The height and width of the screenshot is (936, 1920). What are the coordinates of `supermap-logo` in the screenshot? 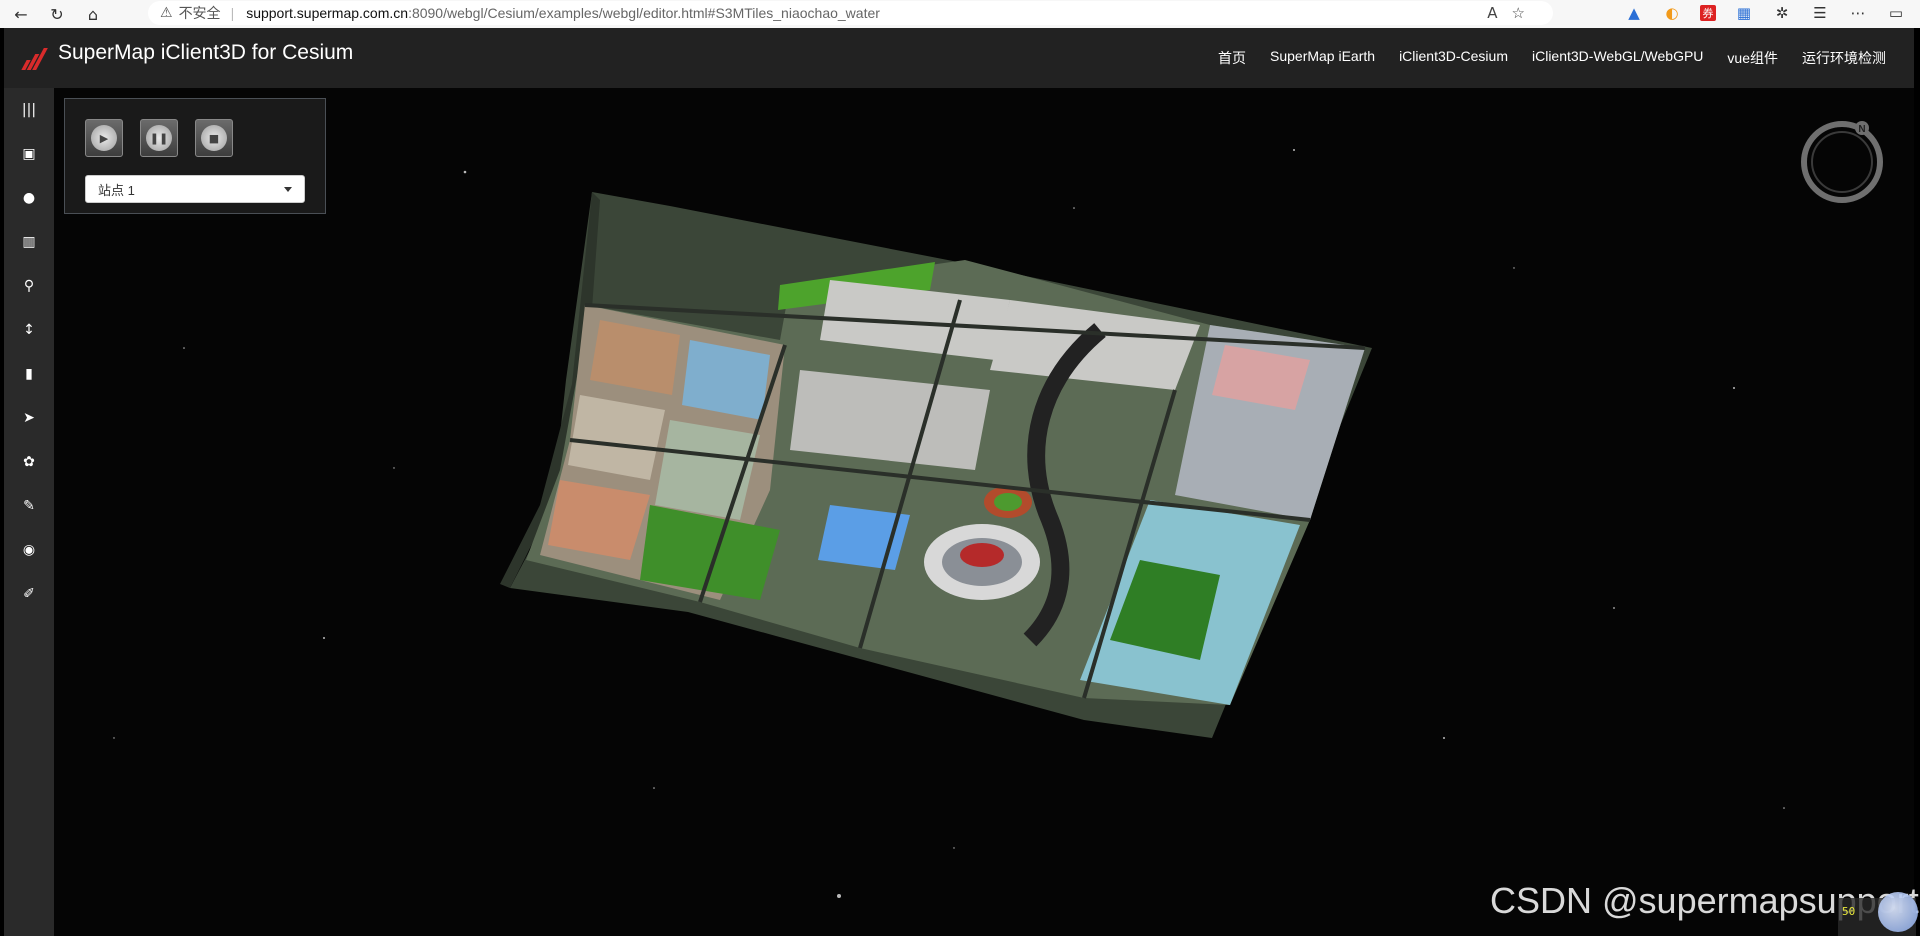 It's located at (35, 58).